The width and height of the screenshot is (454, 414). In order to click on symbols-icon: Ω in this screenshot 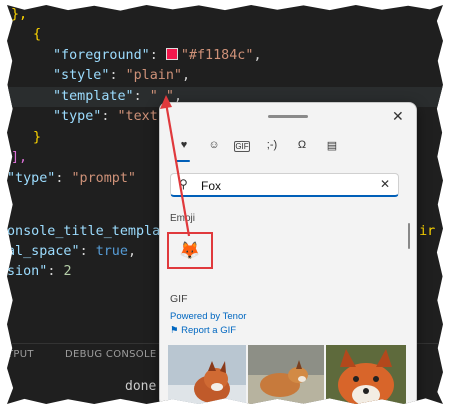, I will do `click(302, 145)`.